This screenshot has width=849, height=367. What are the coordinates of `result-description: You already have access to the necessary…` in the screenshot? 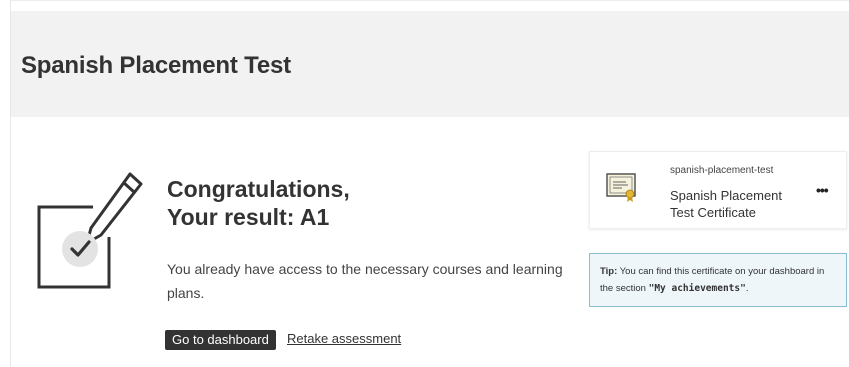 It's located at (365, 281).